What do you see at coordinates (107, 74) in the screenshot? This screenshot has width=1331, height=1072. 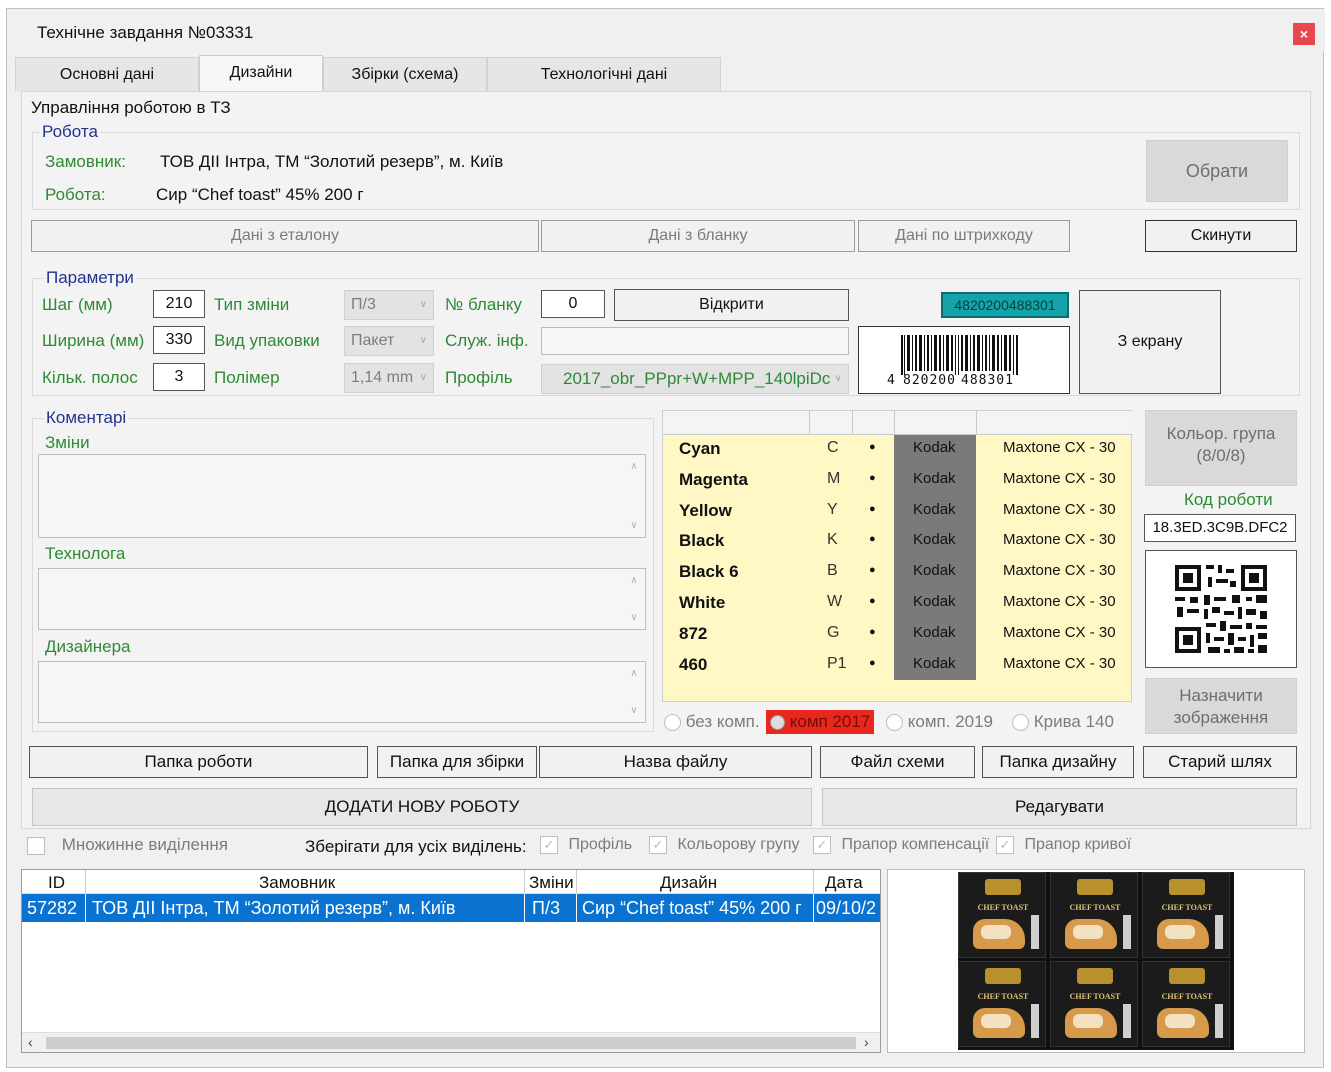 I see `tab-main-data: Основні дані` at bounding box center [107, 74].